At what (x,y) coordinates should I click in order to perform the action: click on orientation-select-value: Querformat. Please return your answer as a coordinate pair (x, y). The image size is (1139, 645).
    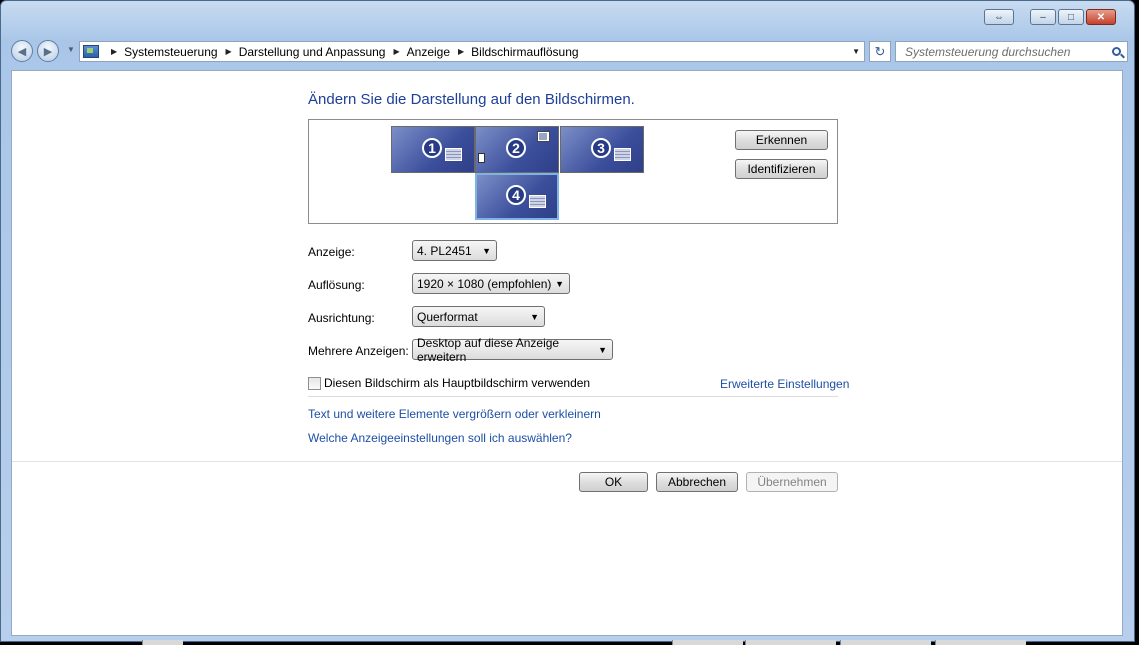
    Looking at the image, I should click on (447, 316).